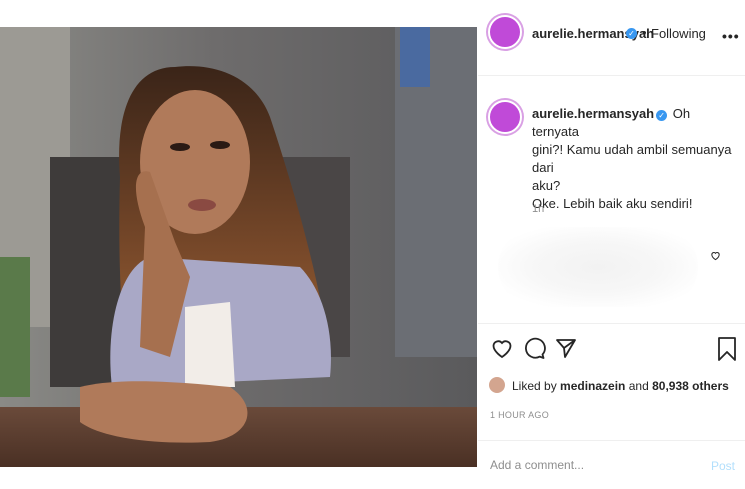 Image resolution: width=745 pixels, height=489 pixels. I want to click on comment-icon, so click(534, 350).